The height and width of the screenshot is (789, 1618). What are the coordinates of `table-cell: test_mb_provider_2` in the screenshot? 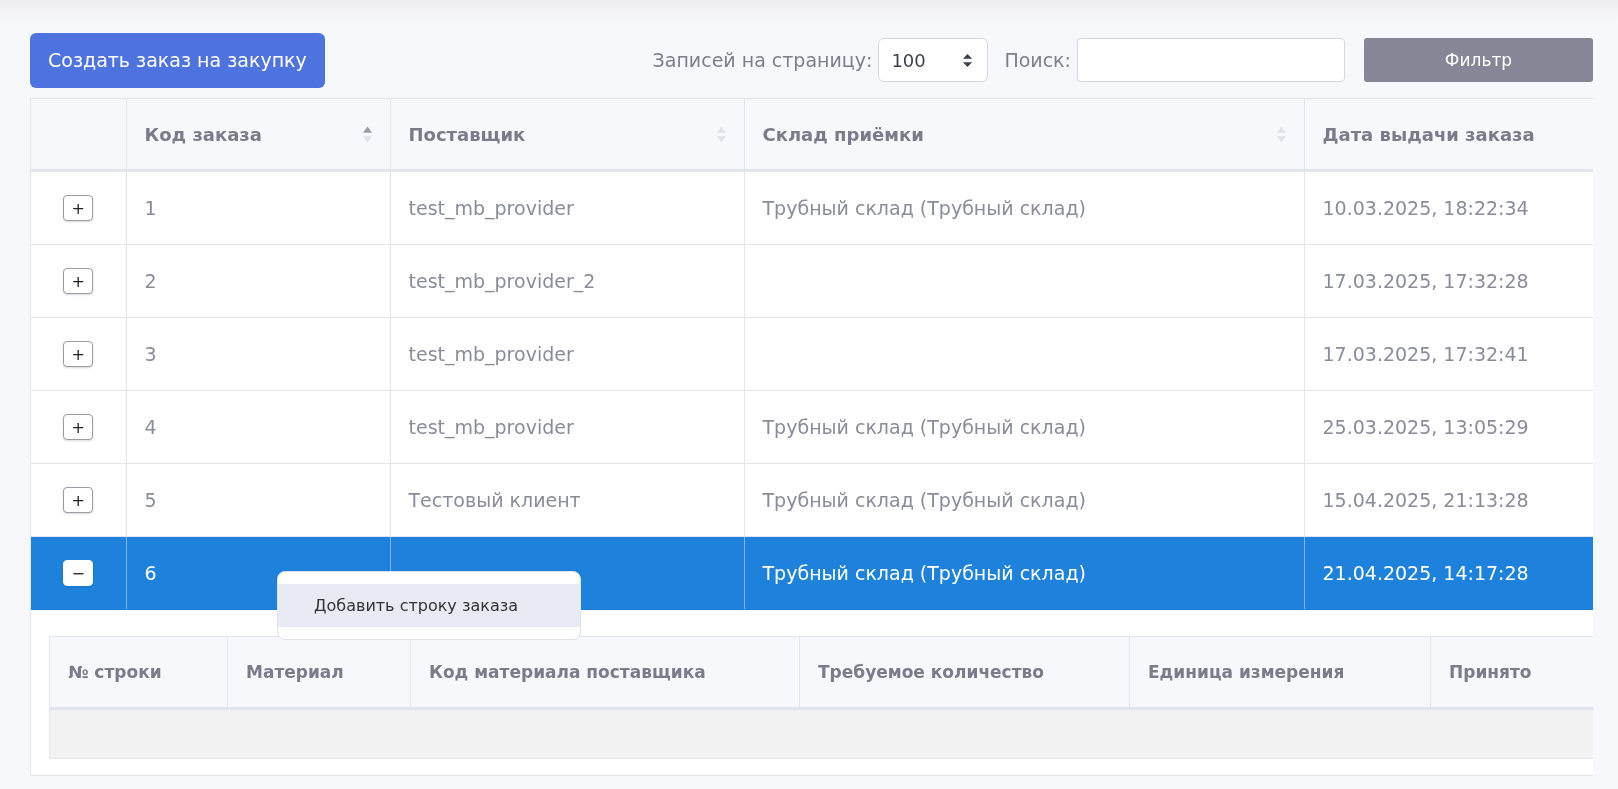 It's located at (502, 281).